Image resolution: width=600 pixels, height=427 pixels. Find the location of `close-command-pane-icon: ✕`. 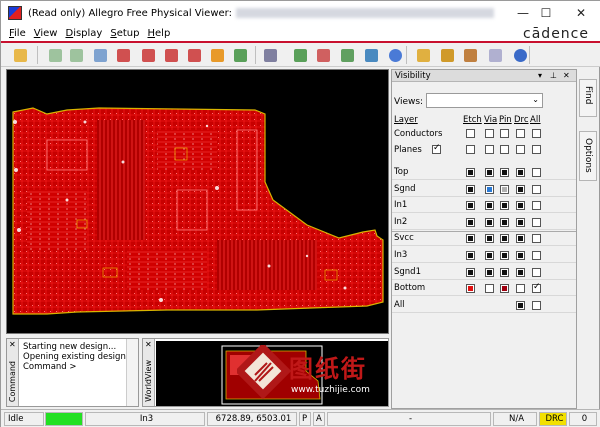

close-command-pane-icon: ✕ is located at coordinates (12, 344).